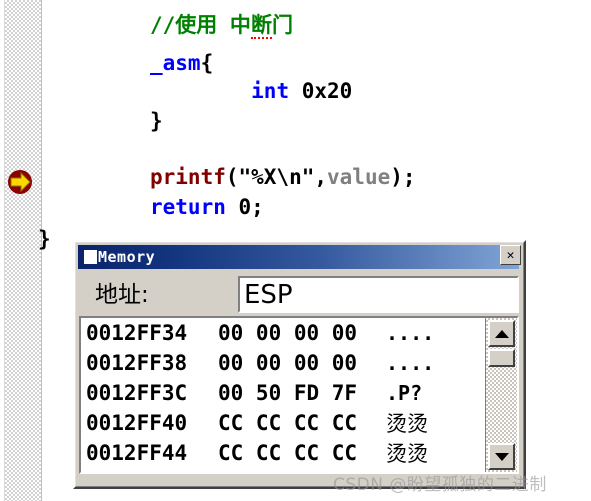 Image resolution: width=591 pixels, height=501 pixels. Describe the element at coordinates (370, 91) in the screenshot. I see `code-line-int-instruction: int 0x20` at that location.